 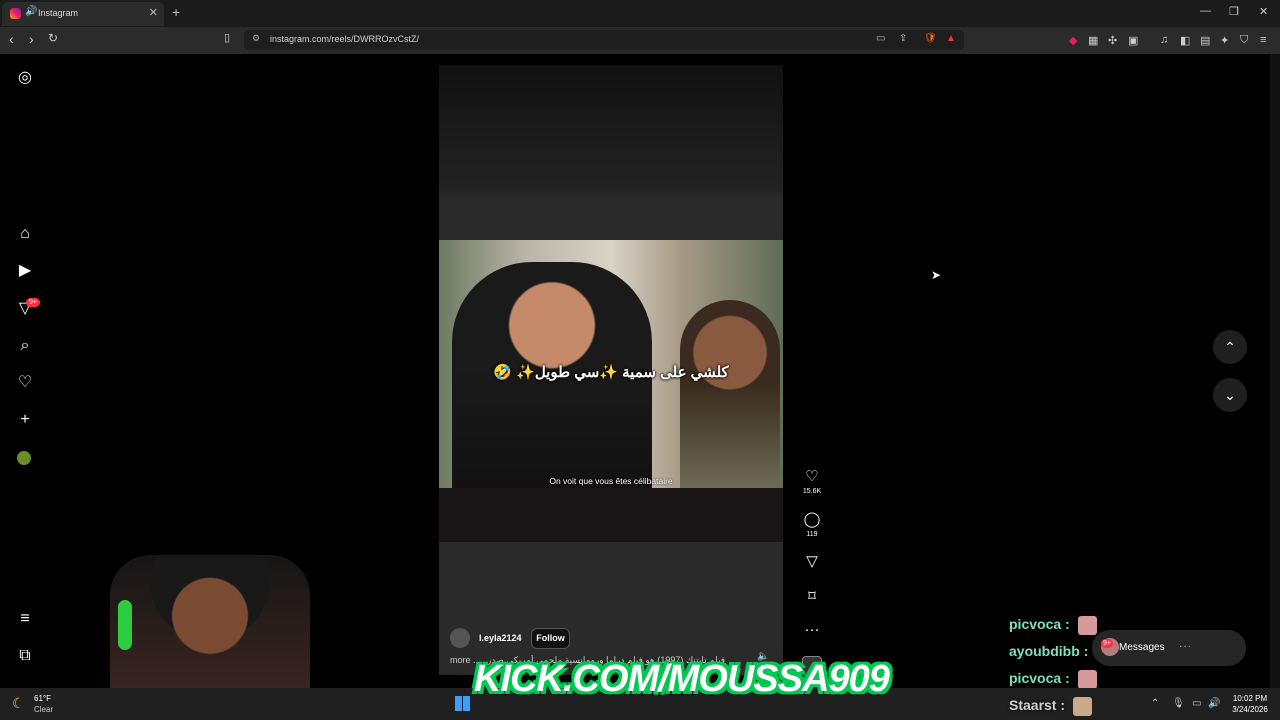 I want to click on vpn-icon: ⛉, so click(x=1244, y=40).